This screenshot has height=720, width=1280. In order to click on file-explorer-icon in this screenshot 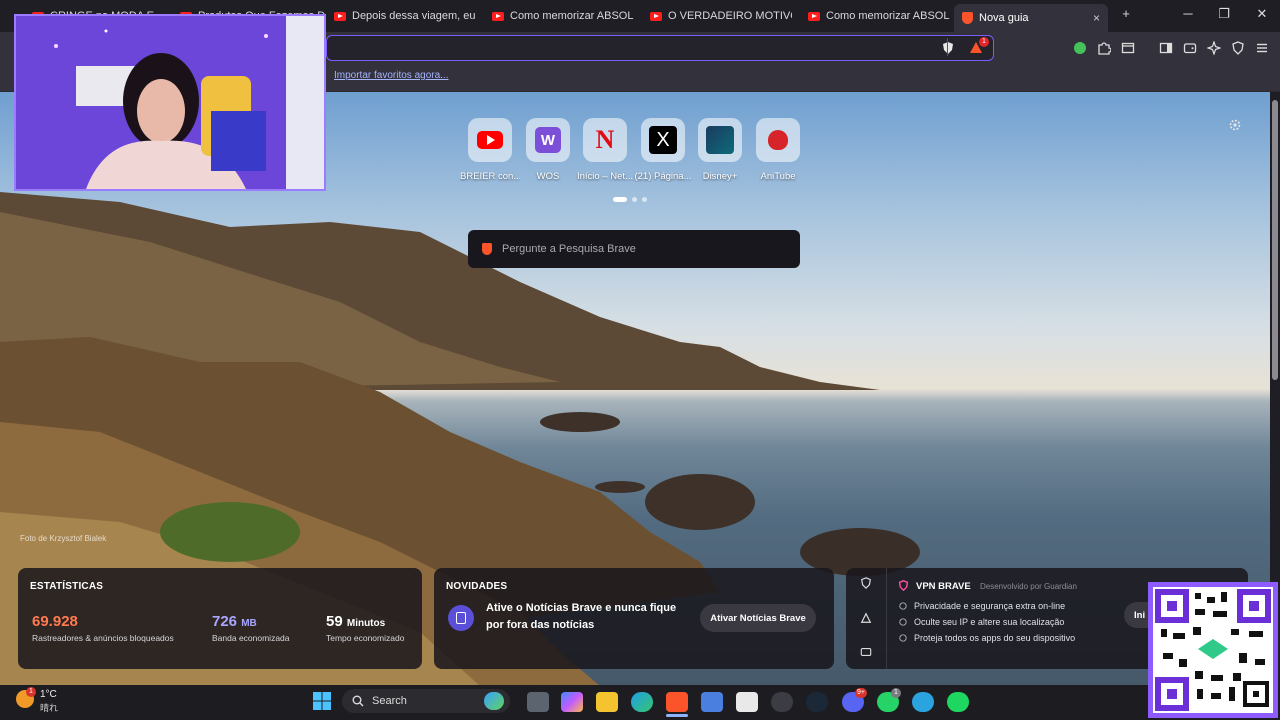, I will do `click(607, 702)`.